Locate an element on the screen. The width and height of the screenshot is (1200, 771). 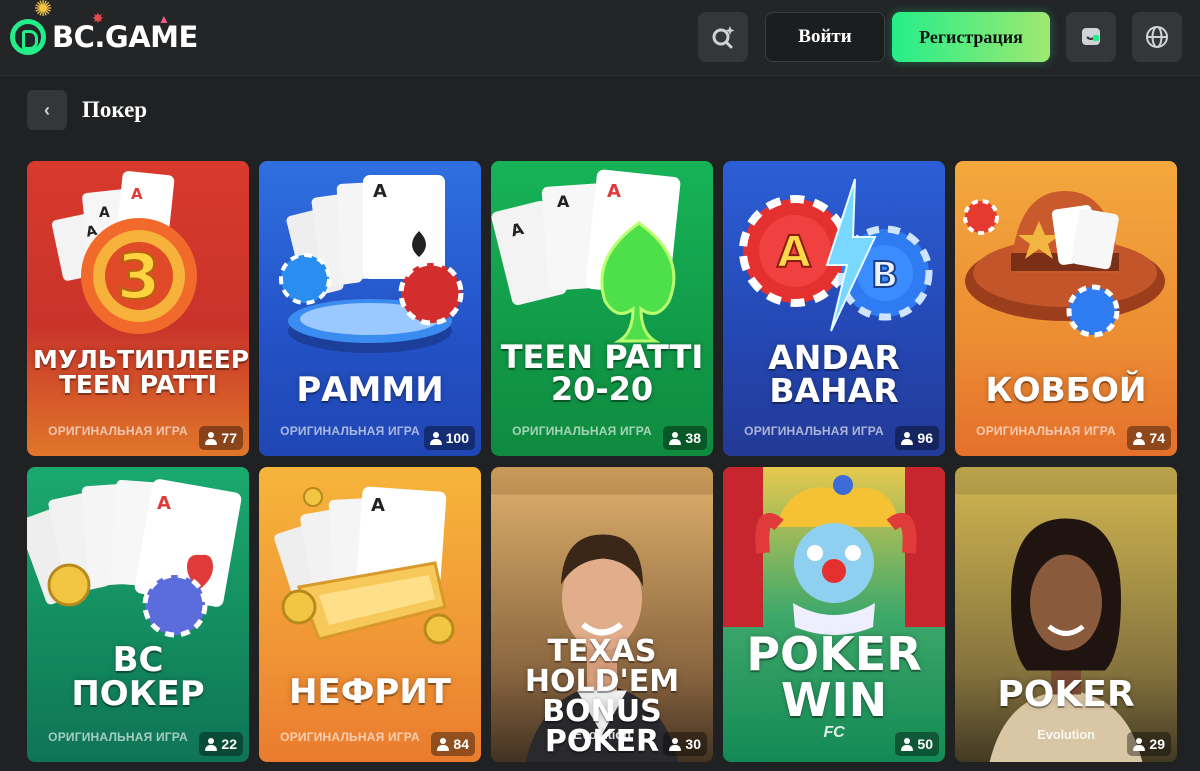
game-title: TEEN PATTI 20-20 is located at coordinates (602, 373).